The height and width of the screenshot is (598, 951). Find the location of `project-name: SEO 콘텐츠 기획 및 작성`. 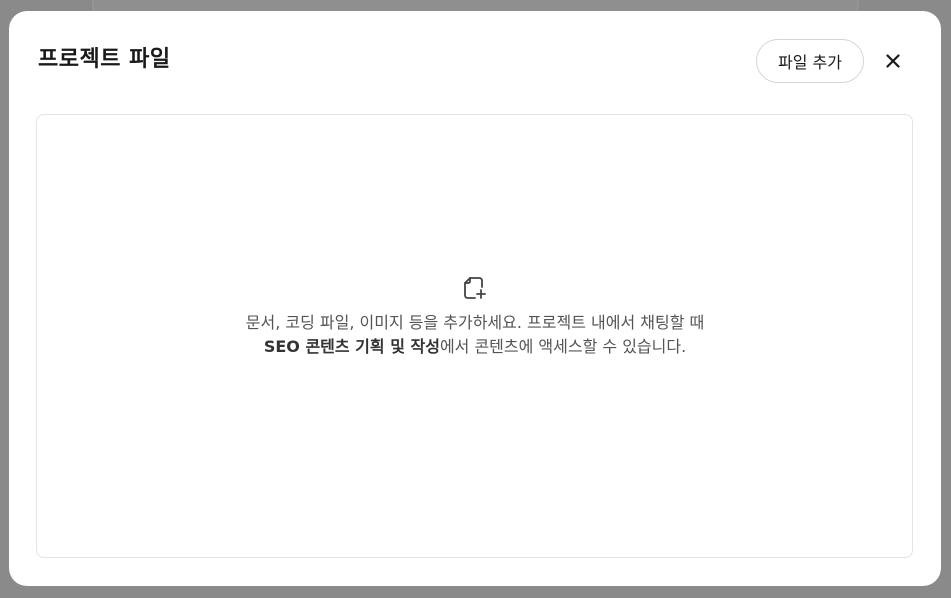

project-name: SEO 콘텐츠 기획 및 작성 is located at coordinates (351, 346).